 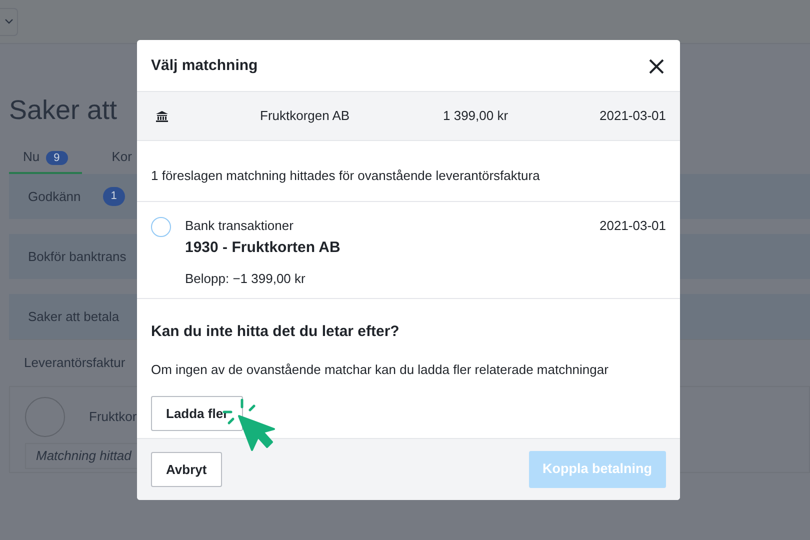 I want to click on subheader-text: Leverantörsfaktur, so click(x=75, y=363).